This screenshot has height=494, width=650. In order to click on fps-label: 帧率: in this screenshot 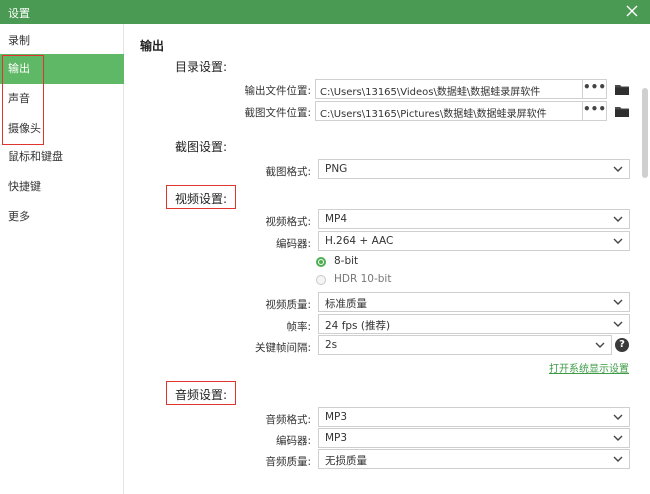, I will do `click(298, 327)`.